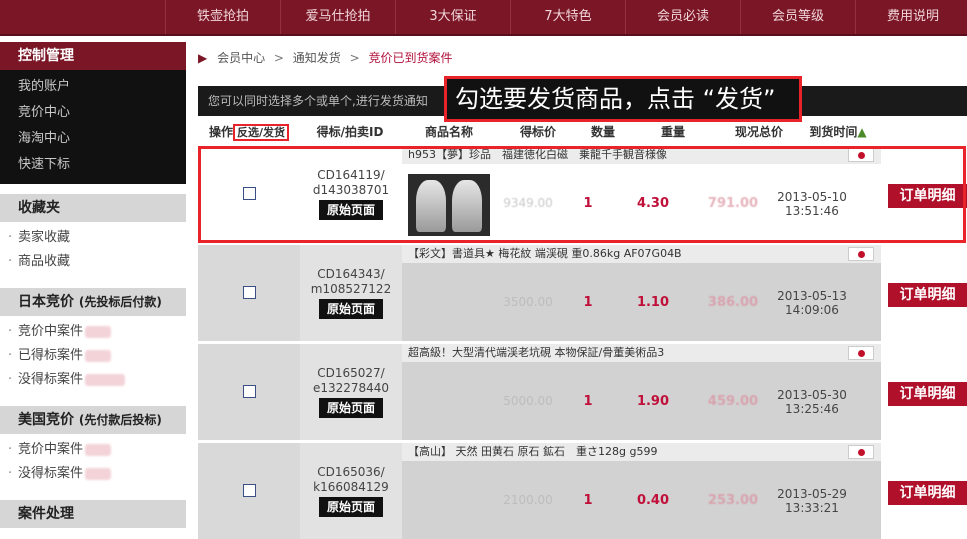 The height and width of the screenshot is (539, 967). Describe the element at coordinates (452, 17) in the screenshot. I see `nav-guarantees: 3大保证` at that location.